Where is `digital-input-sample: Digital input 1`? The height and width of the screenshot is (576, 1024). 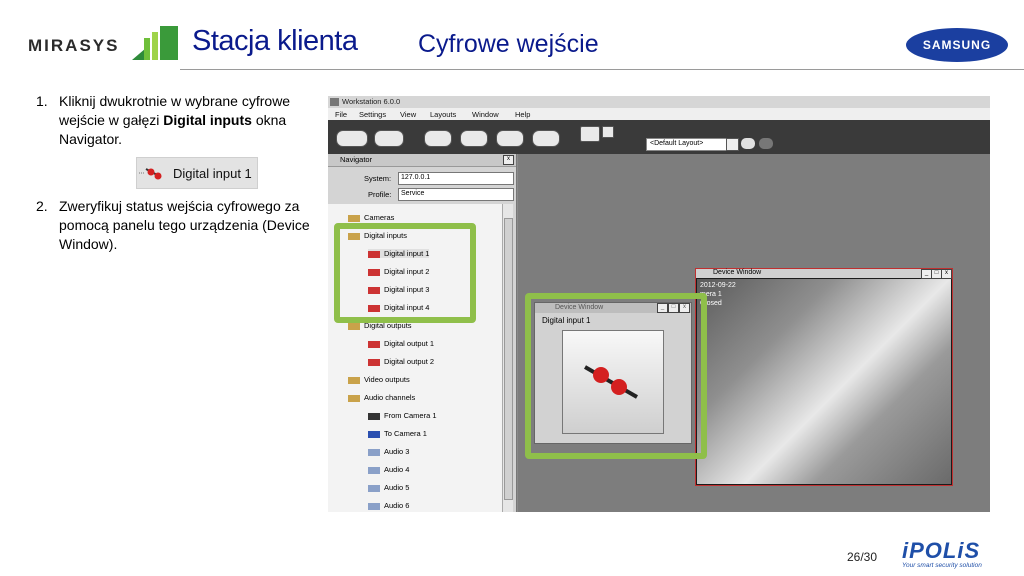
digital-input-sample: Digital input 1 is located at coordinates (197, 173).